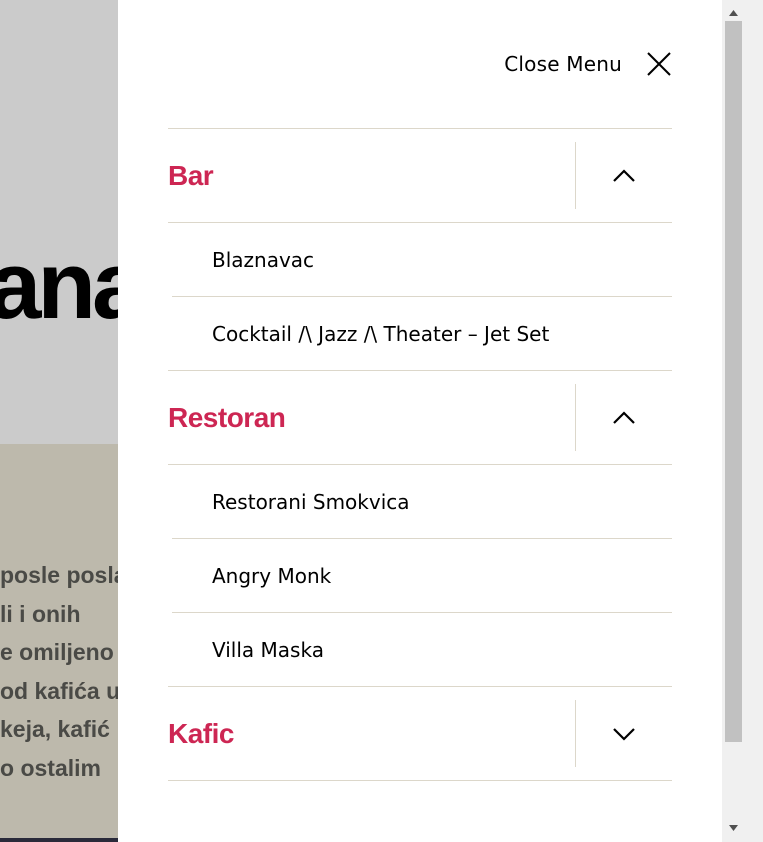  What do you see at coordinates (57, 652) in the screenshot?
I see `paragraph-line: e omiljeno` at bounding box center [57, 652].